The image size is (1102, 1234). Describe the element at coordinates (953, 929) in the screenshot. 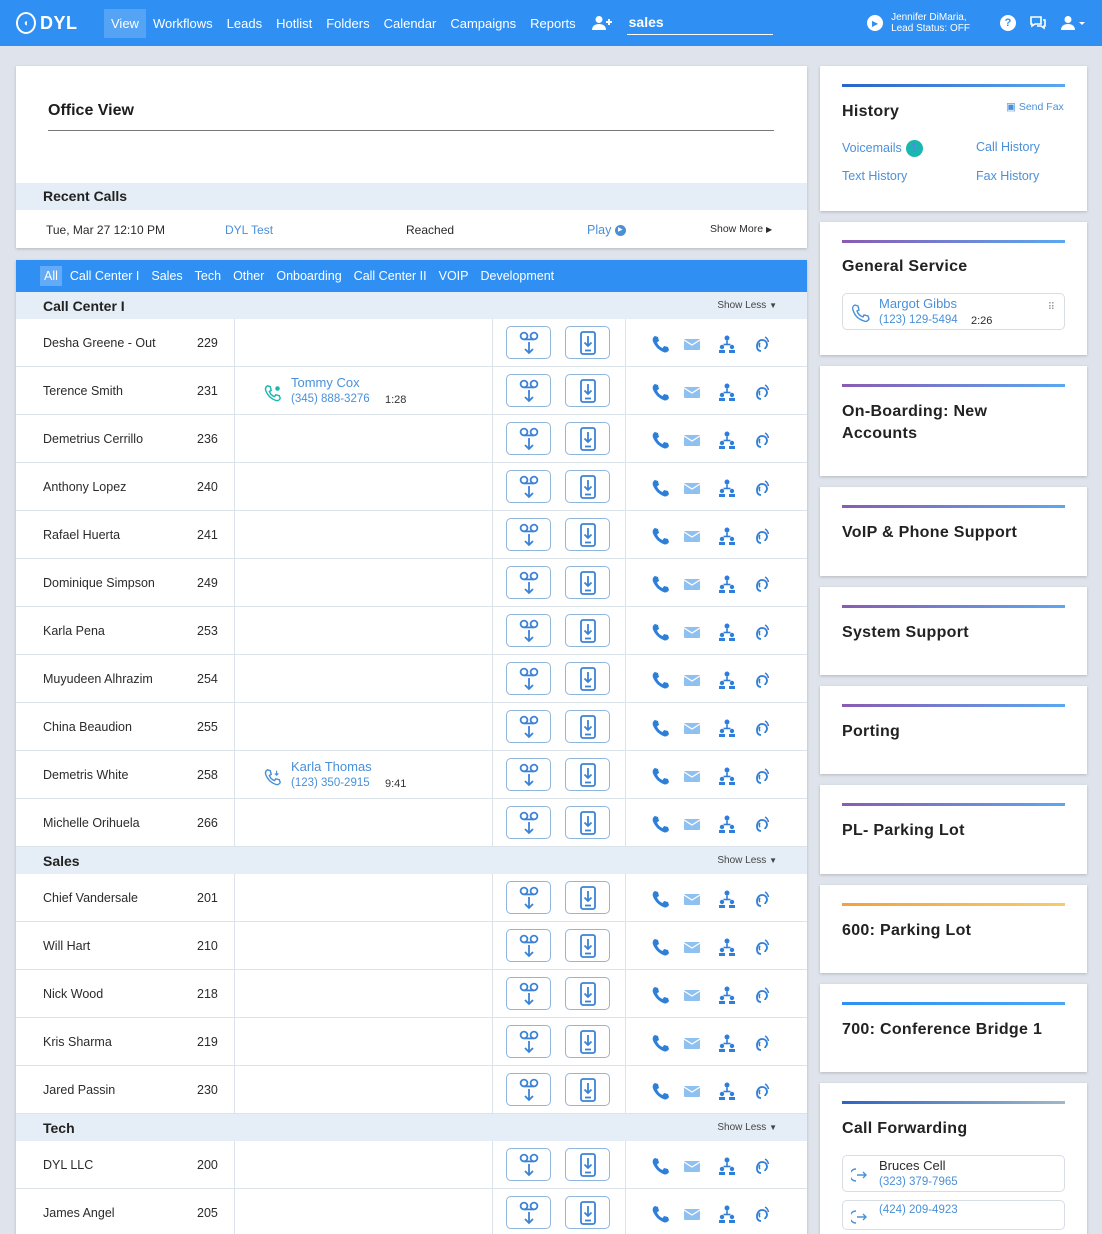

I see `queue-600-parking-lot: 600: Parking Lot` at that location.